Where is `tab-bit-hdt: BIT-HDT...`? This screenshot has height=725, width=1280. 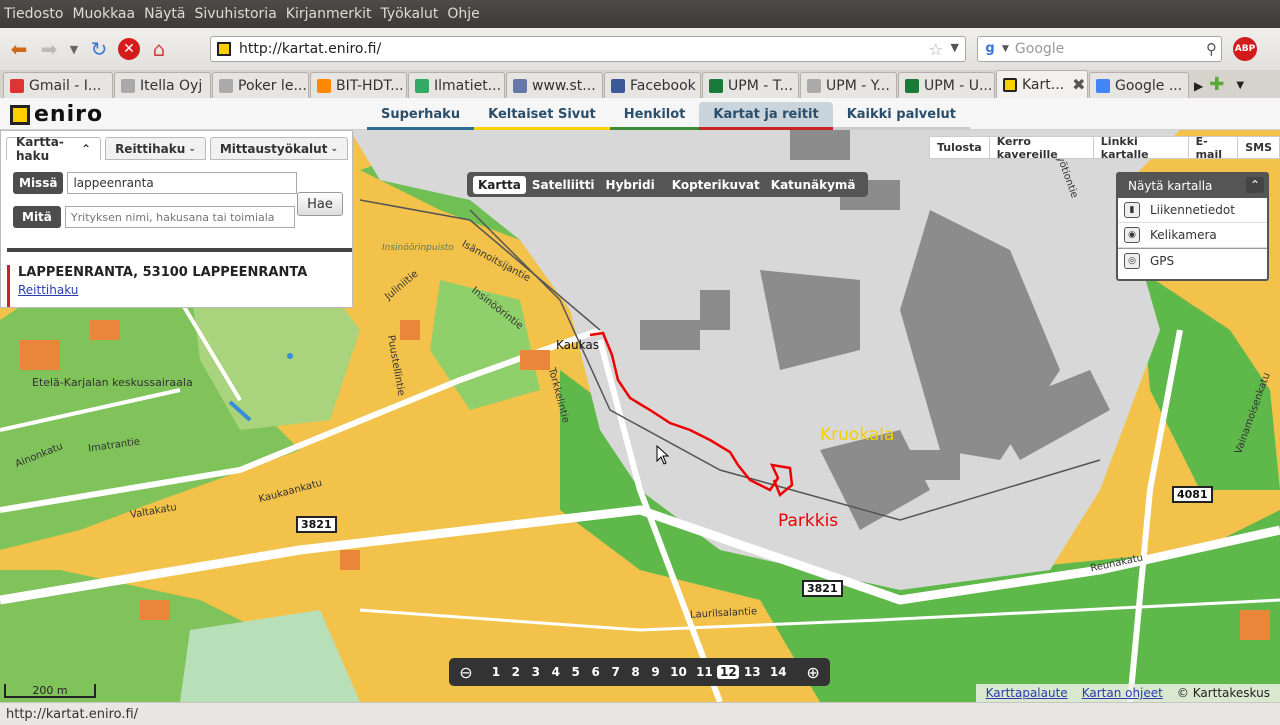 tab-bit-hdt: BIT-HDT... is located at coordinates (358, 85).